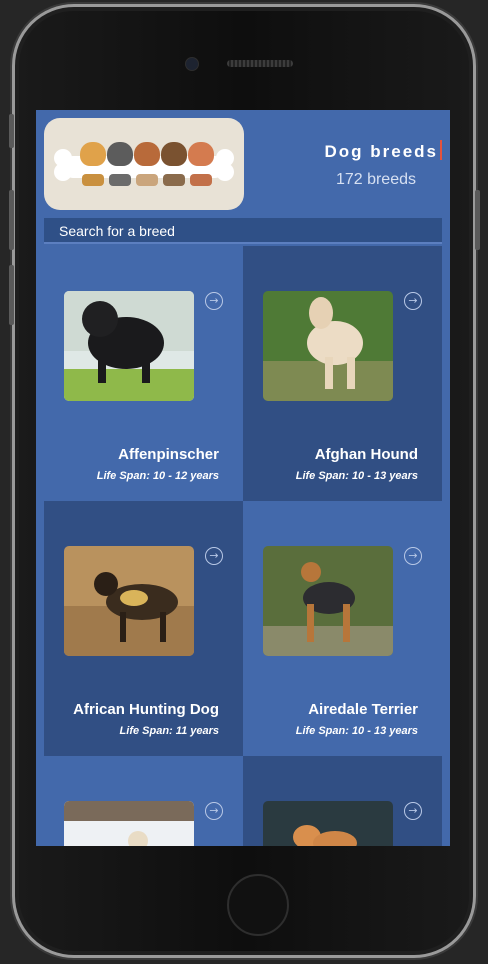  I want to click on mute-switch, so click(11, 131).